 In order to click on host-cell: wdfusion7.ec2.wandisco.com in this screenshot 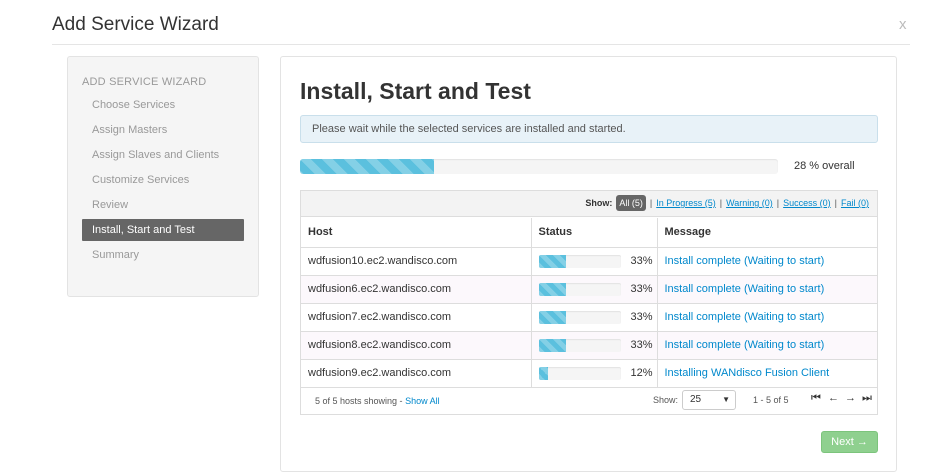, I will do `click(416, 317)`.